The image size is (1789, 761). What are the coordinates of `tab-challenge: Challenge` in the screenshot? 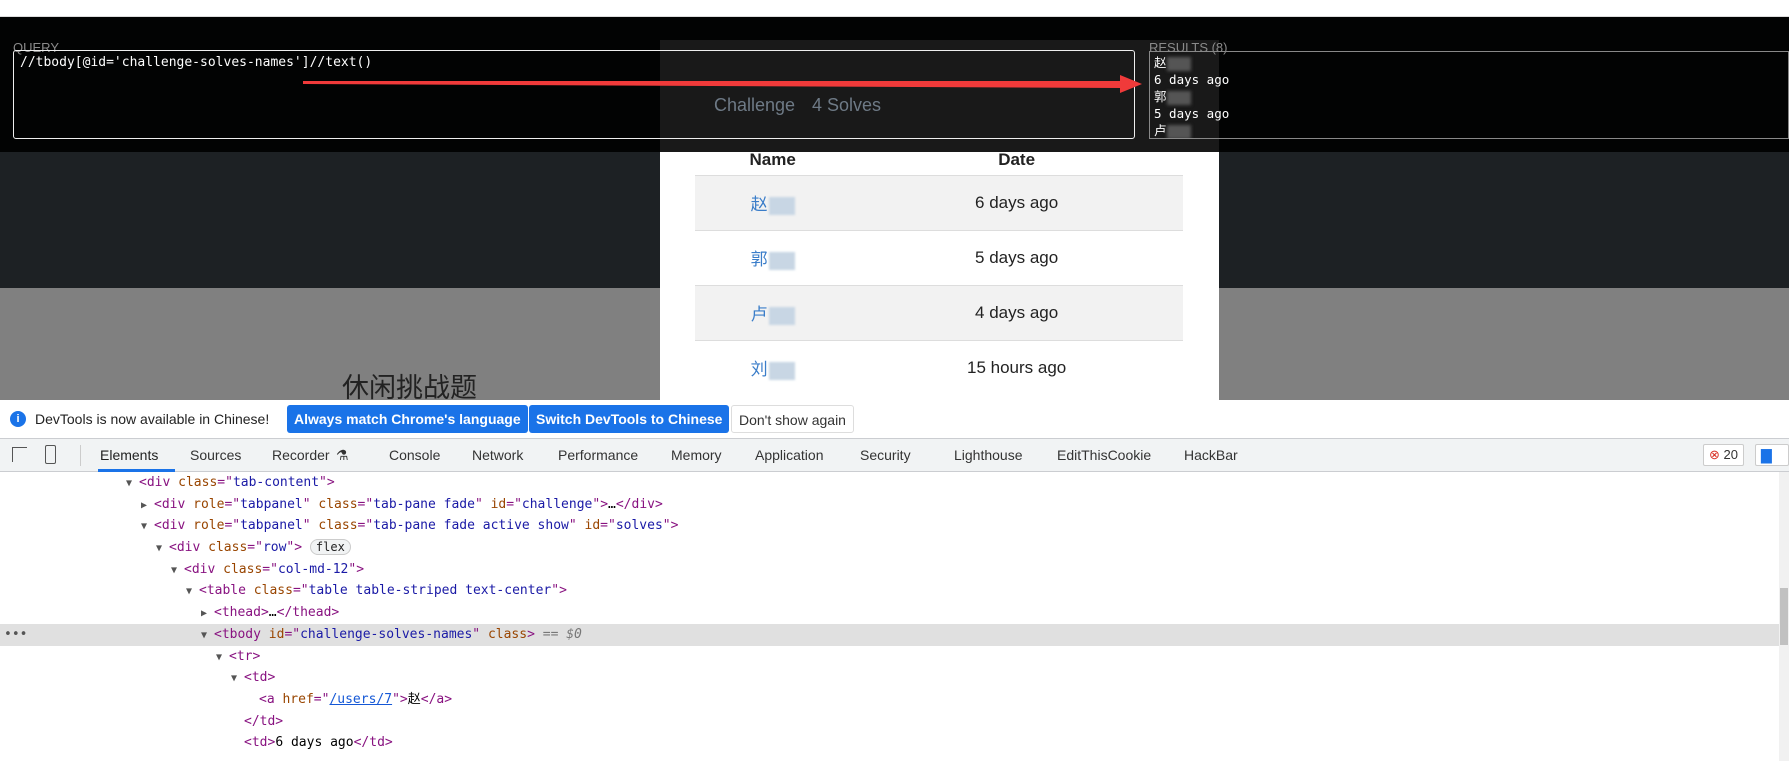 It's located at (754, 105).